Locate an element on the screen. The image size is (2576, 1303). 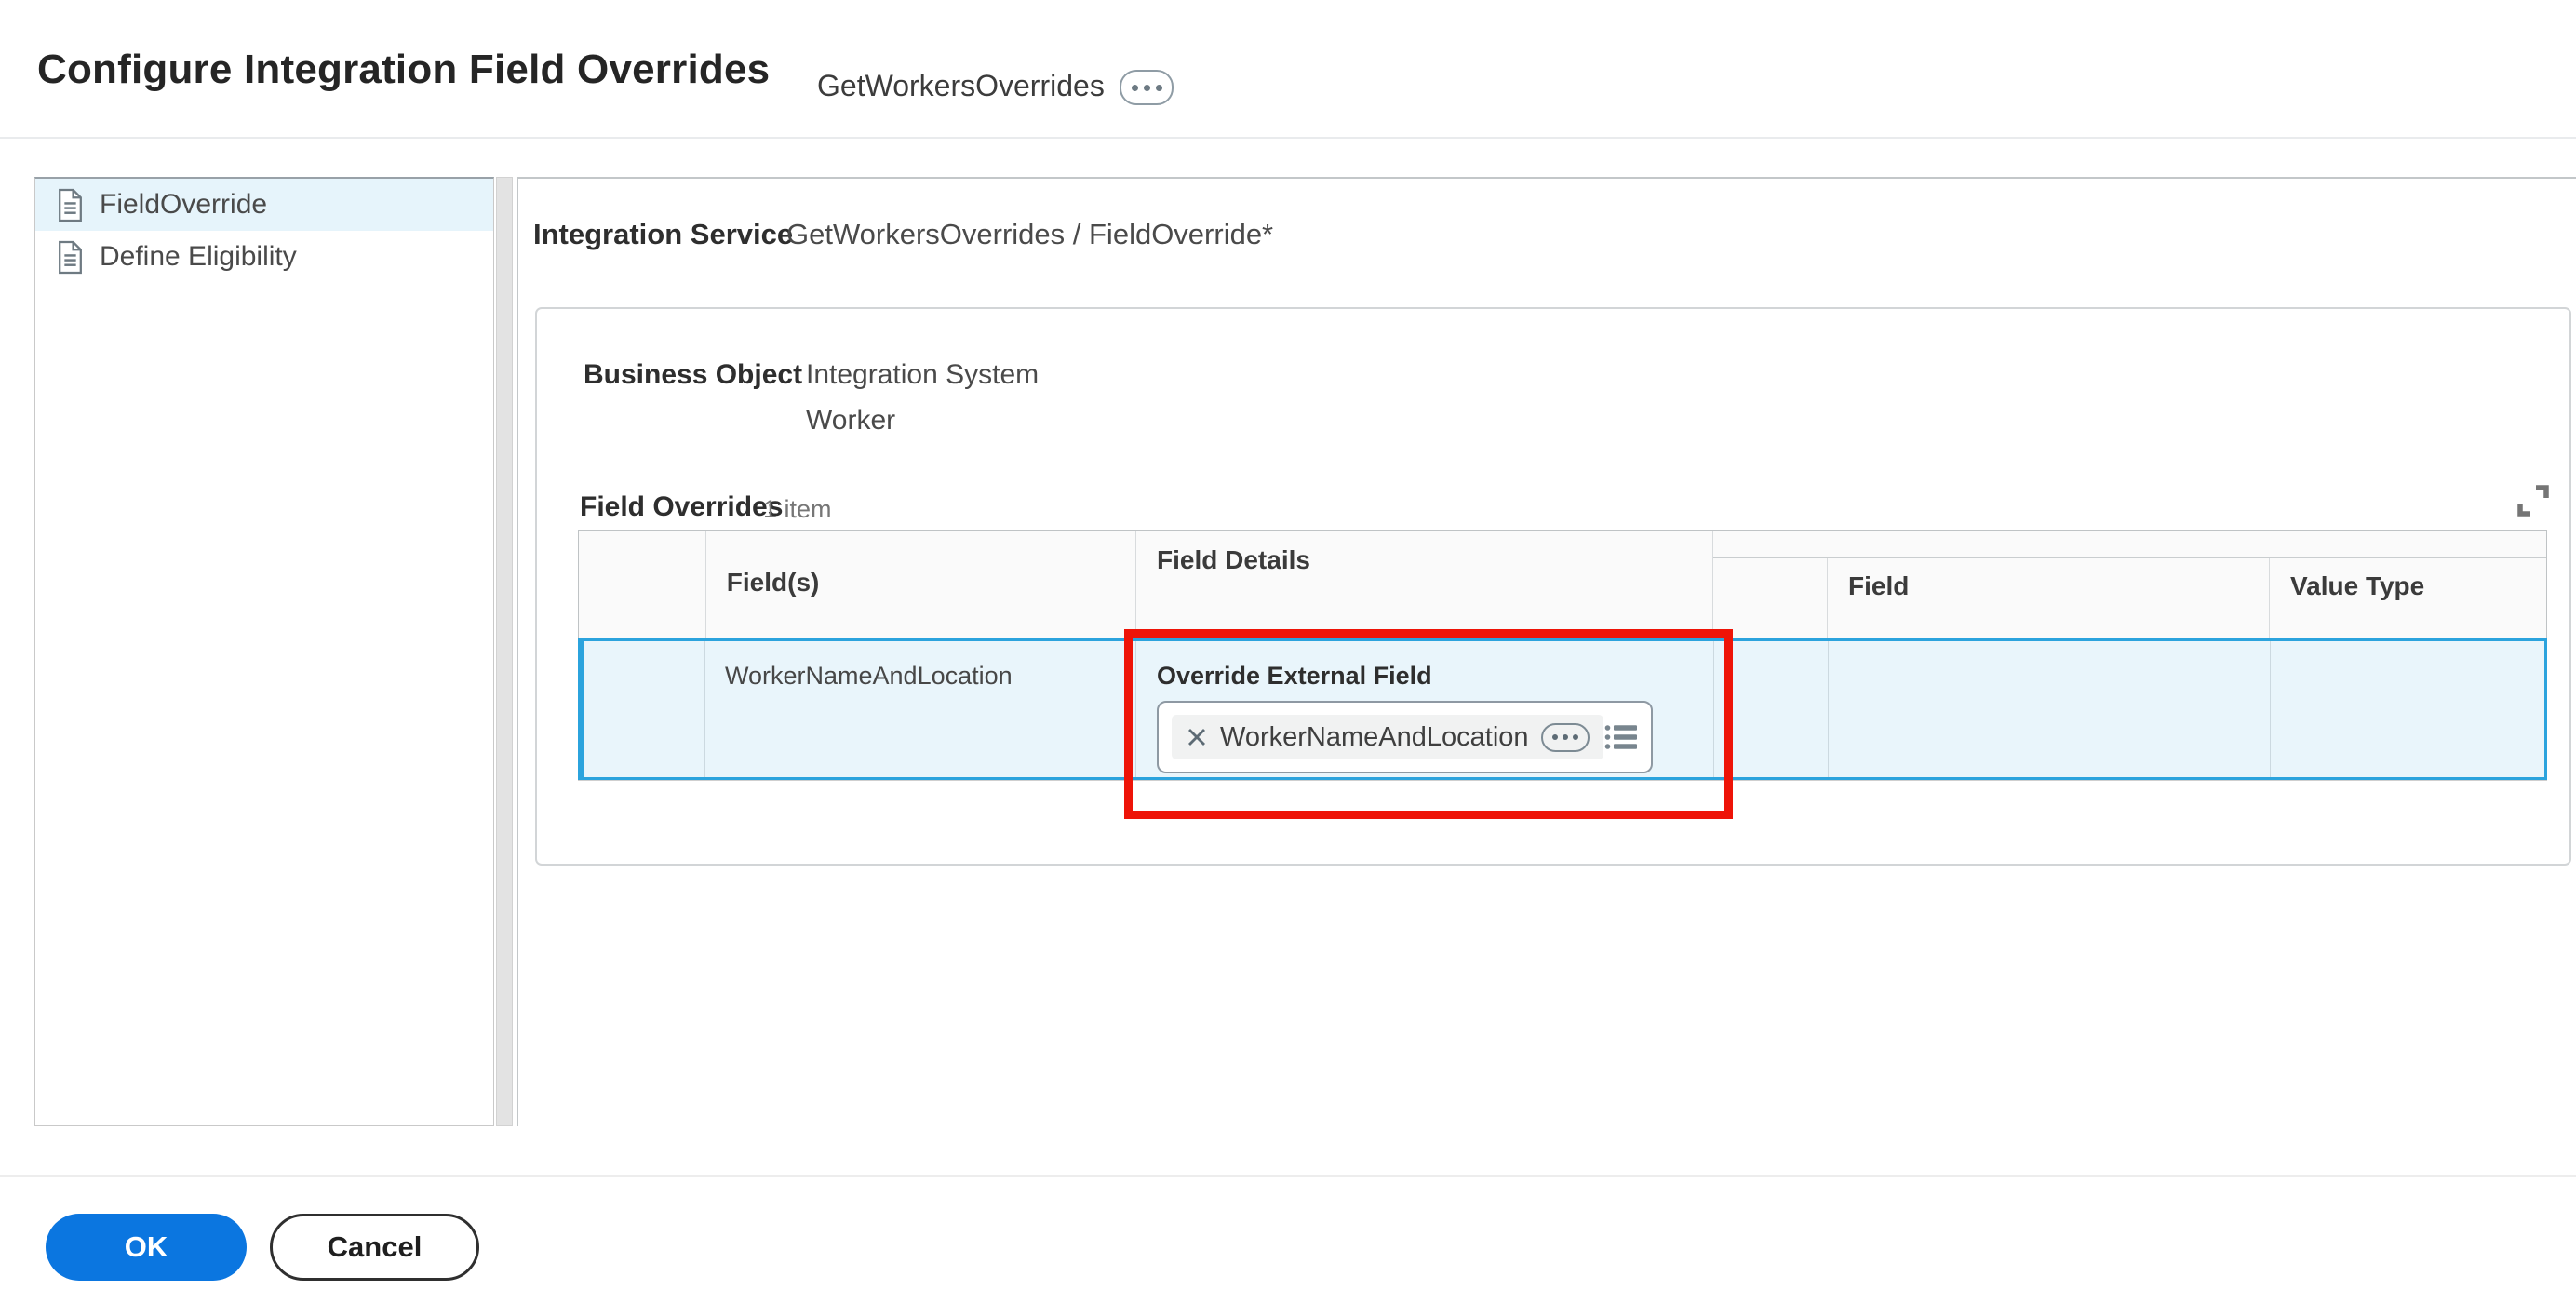
ok-button: OK is located at coordinates (146, 1247).